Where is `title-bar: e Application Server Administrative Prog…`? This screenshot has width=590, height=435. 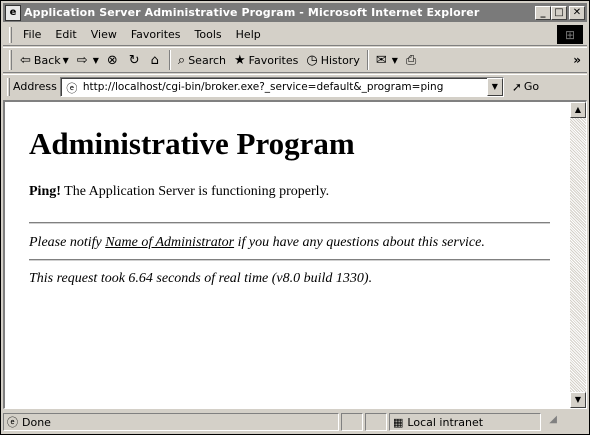 title-bar: e Application Server Administrative Prog… is located at coordinates (295, 12).